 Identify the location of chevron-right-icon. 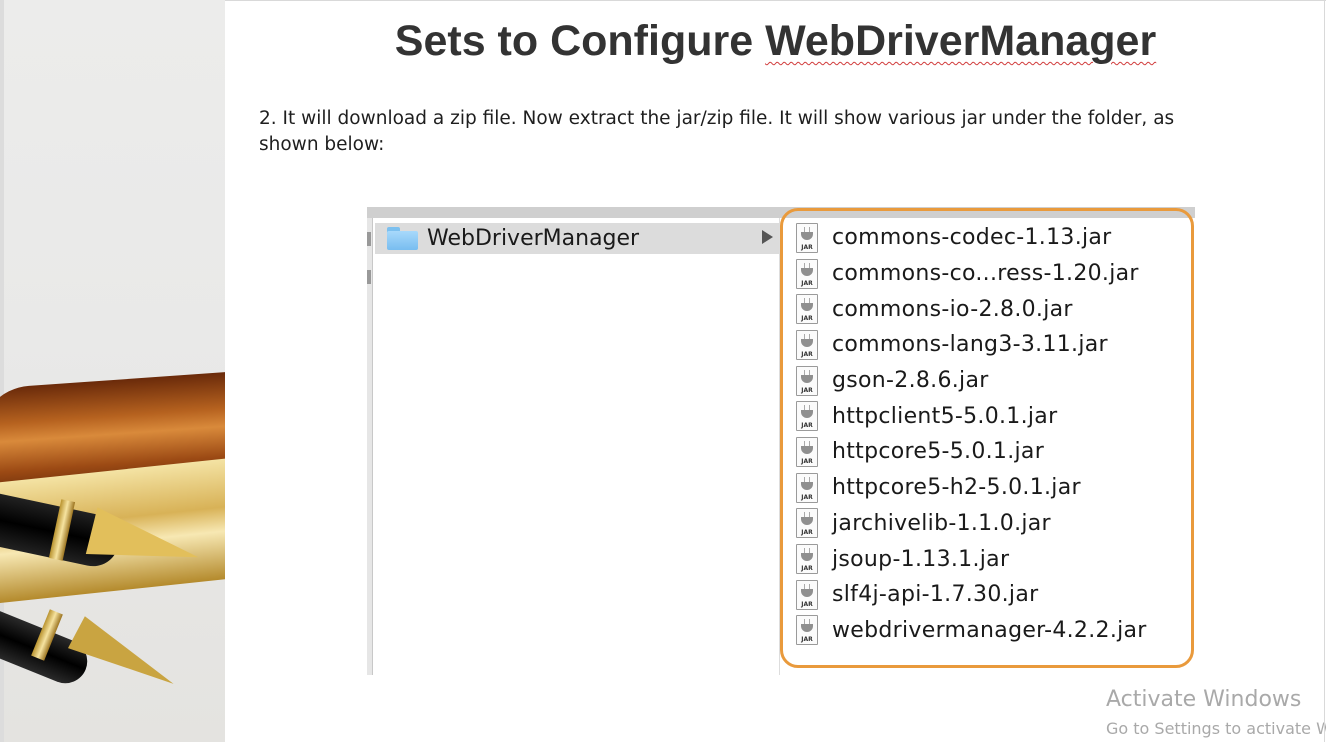
(767, 237).